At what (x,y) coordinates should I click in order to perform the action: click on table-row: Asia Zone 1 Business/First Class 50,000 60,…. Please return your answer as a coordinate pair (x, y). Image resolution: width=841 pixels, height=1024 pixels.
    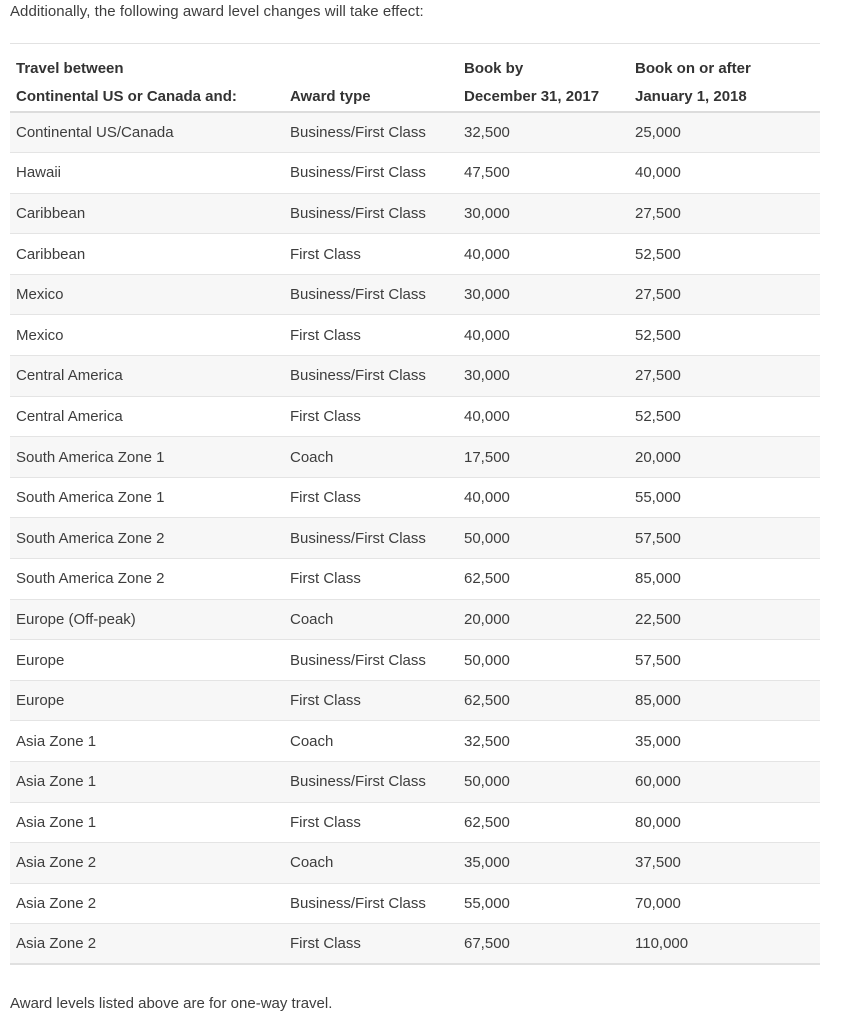
    Looking at the image, I should click on (415, 782).